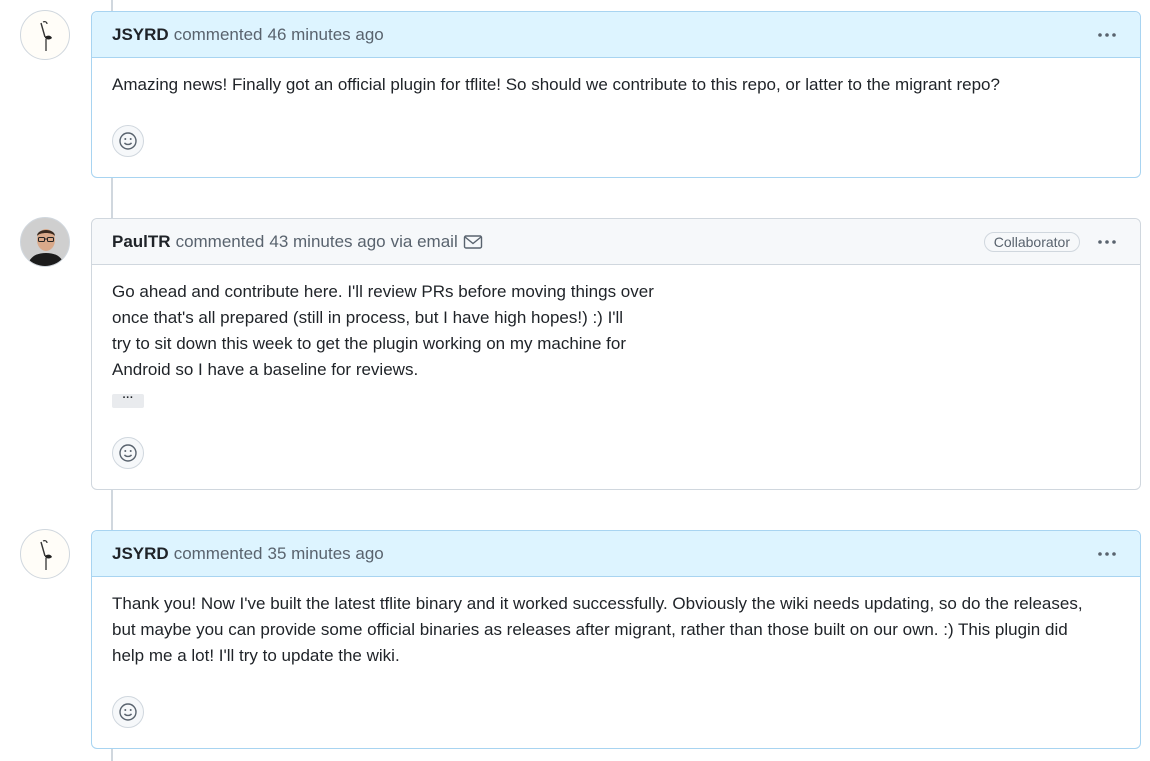 The height and width of the screenshot is (761, 1150). Describe the element at coordinates (326, 554) in the screenshot. I see `comment-timestamp: 35 minutes ago` at that location.